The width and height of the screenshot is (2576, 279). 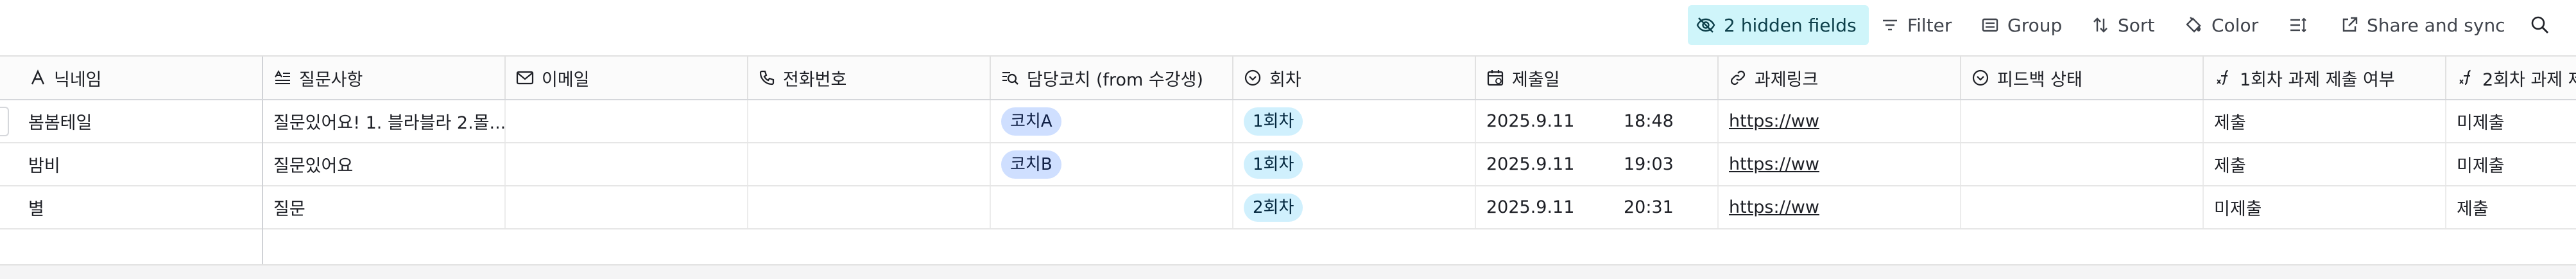 I want to click on filter-button: Filter, so click(x=1916, y=25).